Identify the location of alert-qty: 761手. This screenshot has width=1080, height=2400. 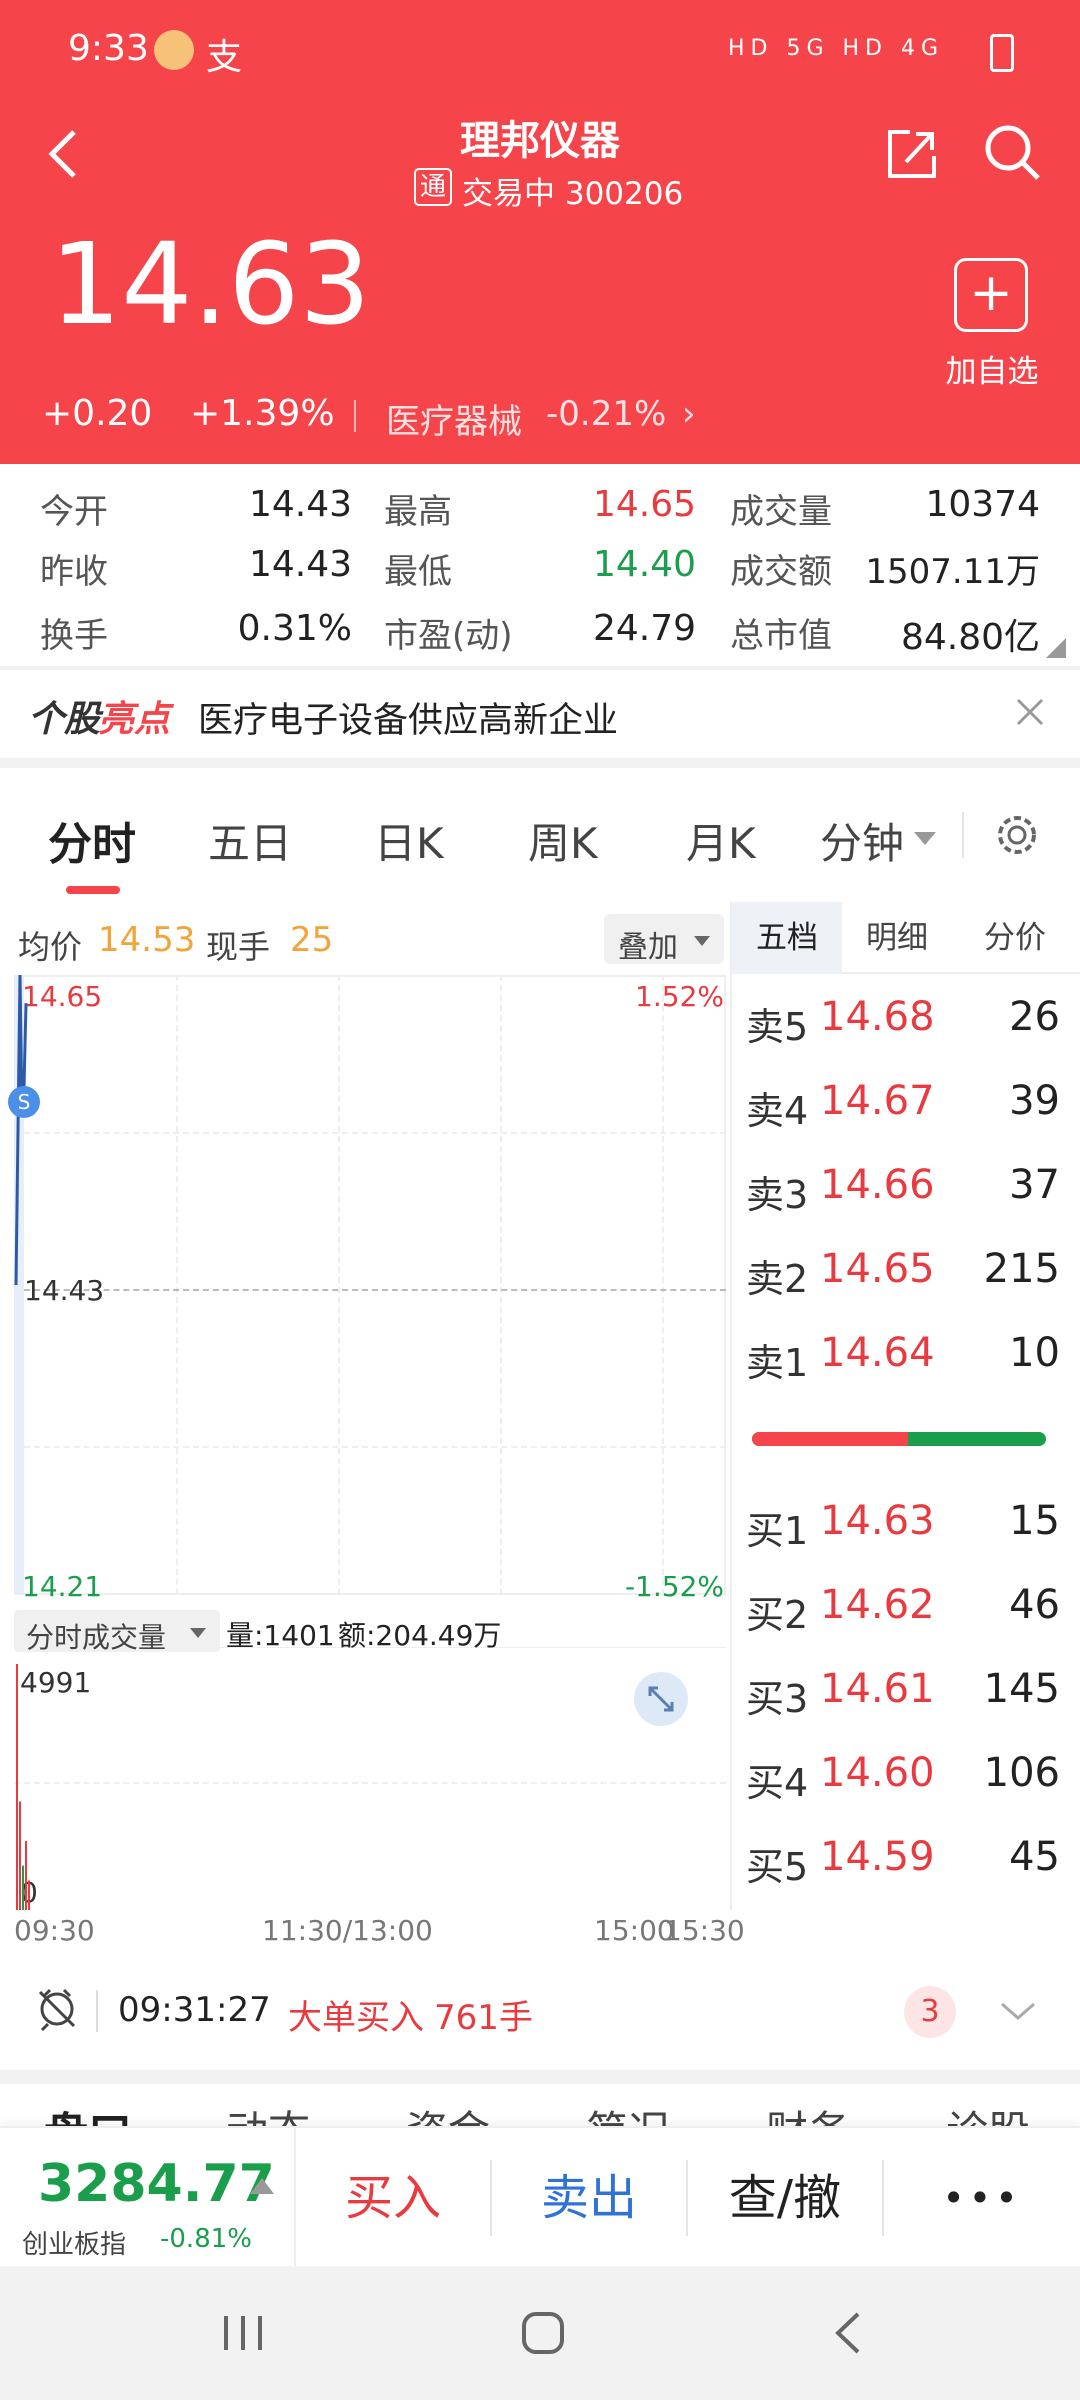
(483, 2018).